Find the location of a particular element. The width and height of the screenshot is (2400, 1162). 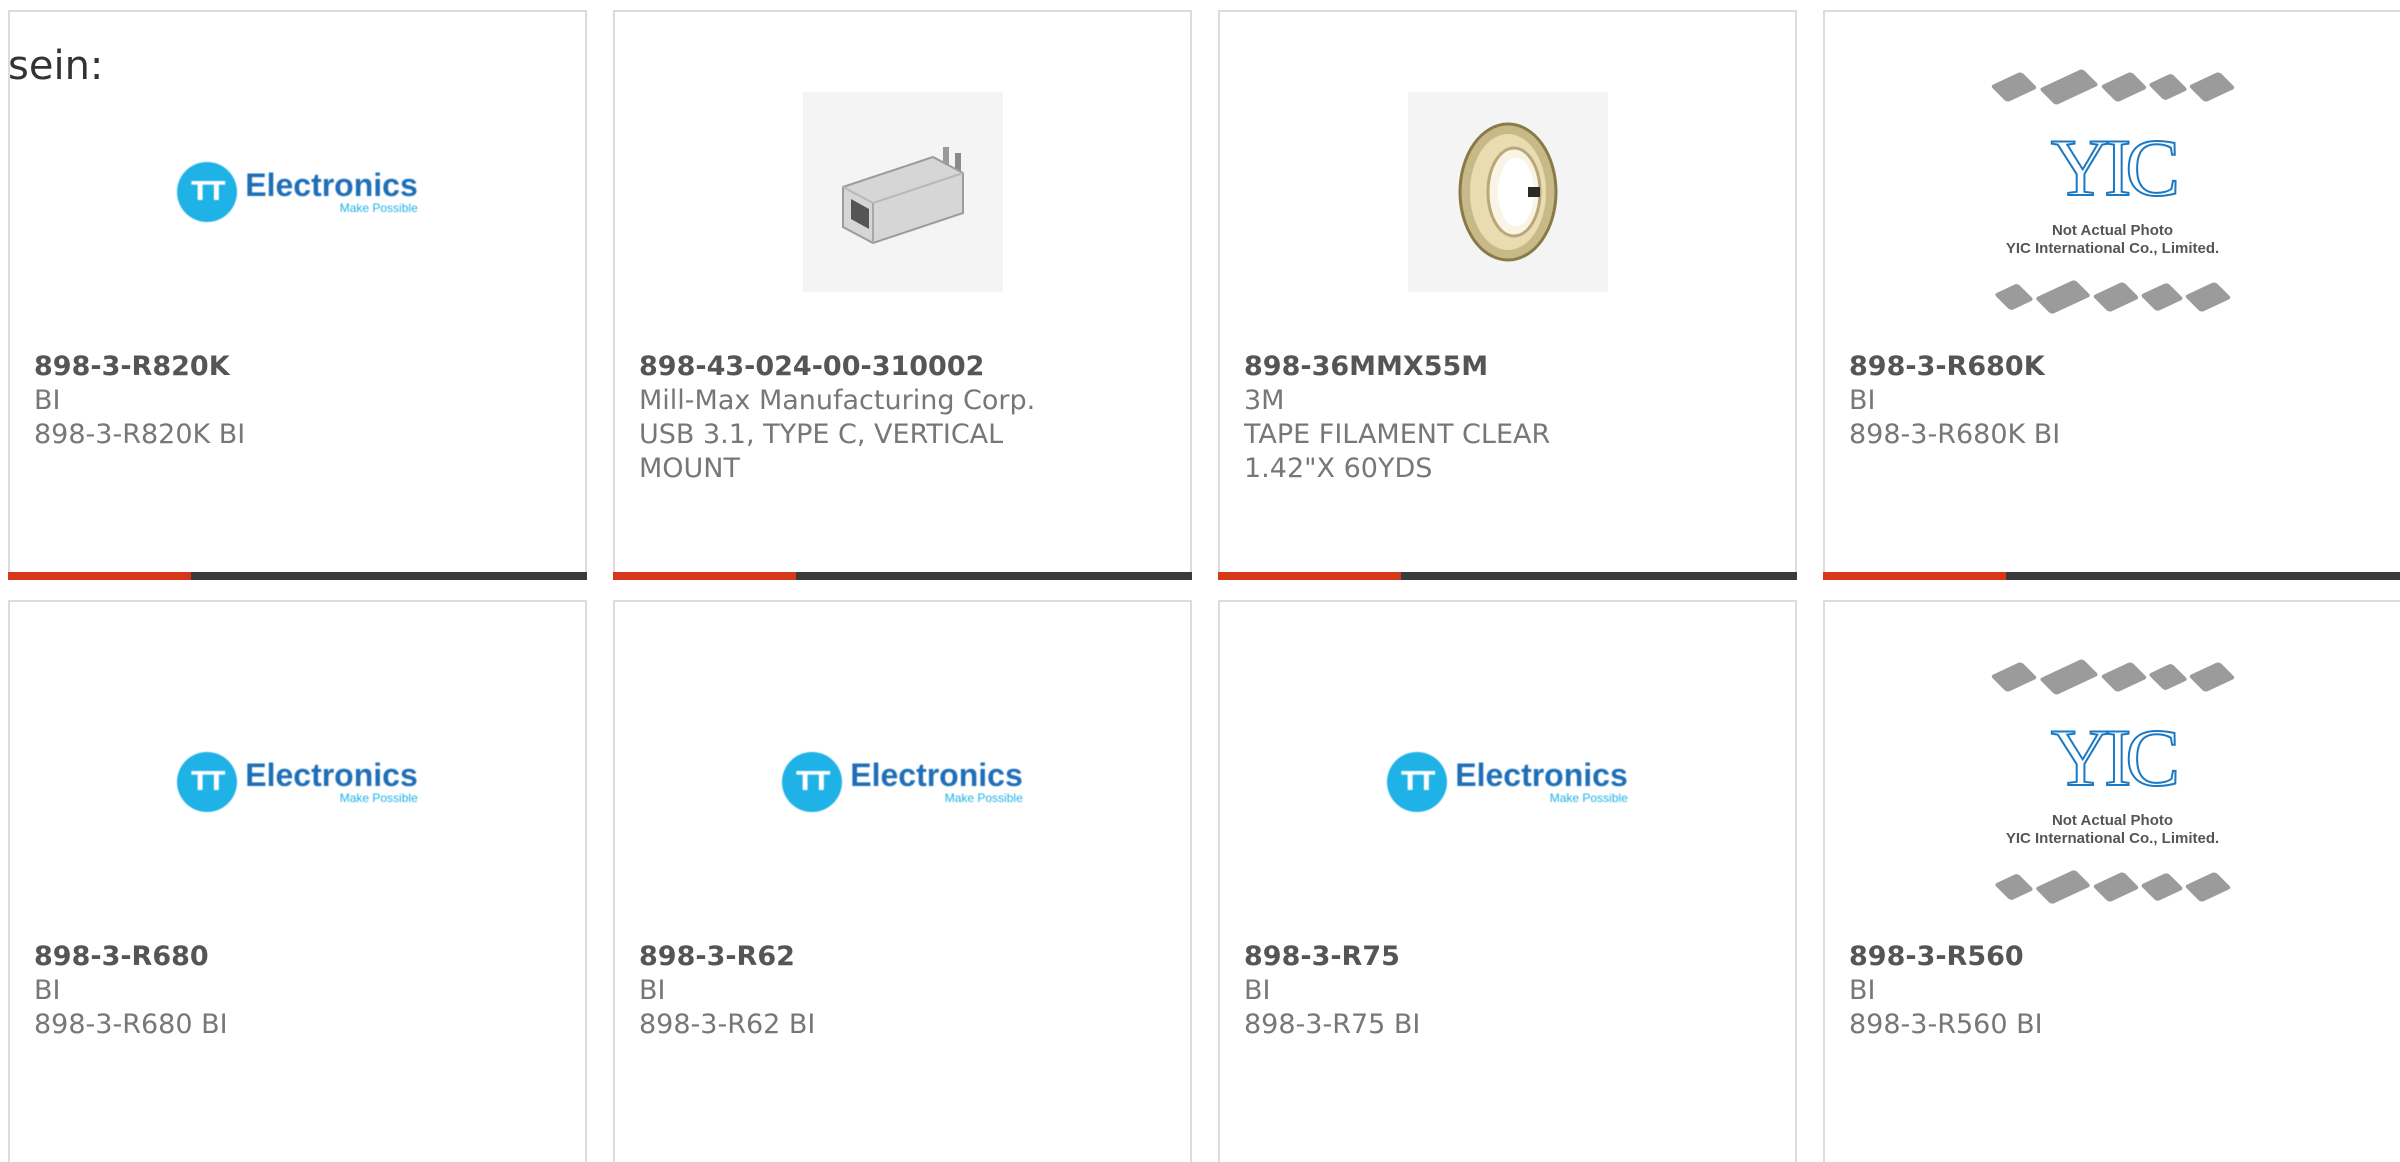

part-number: 898-3-R75 is located at coordinates (1507, 957).